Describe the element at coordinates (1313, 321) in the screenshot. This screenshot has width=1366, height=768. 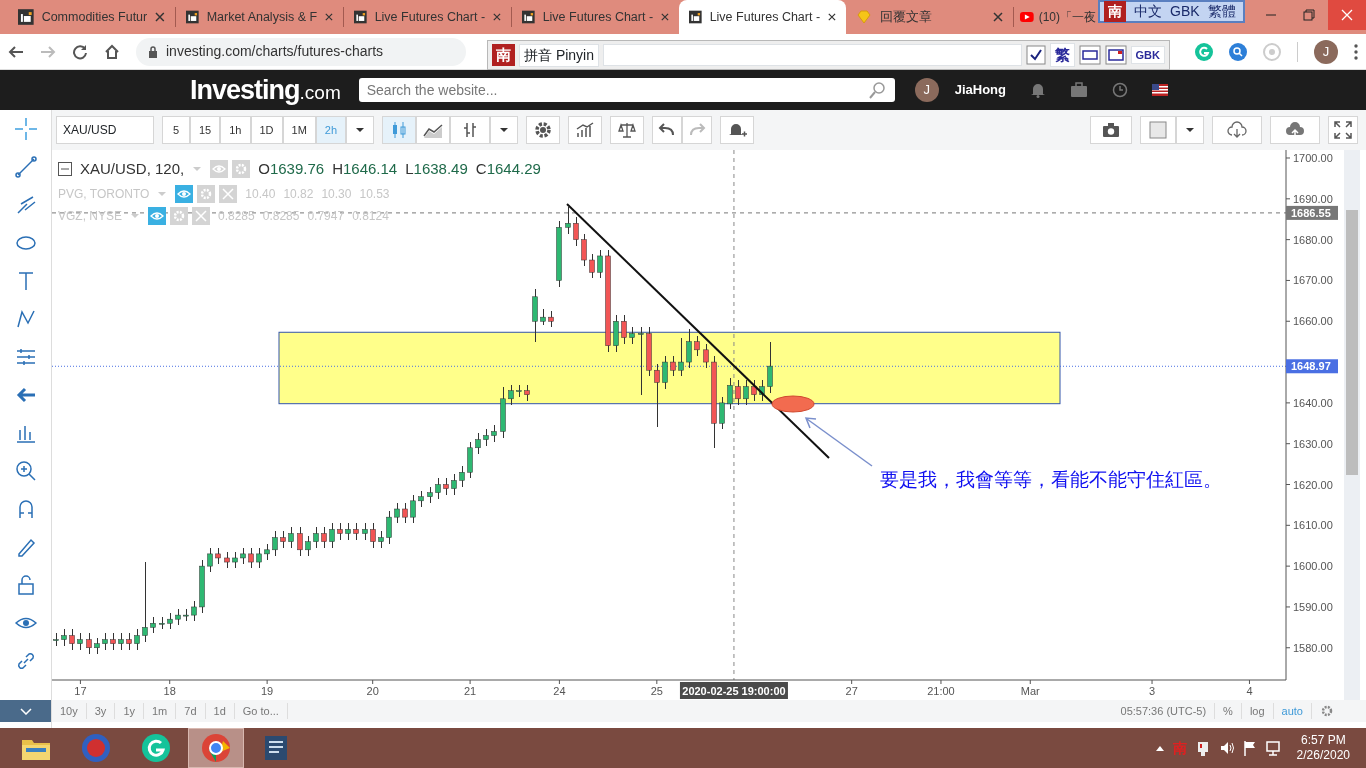
I see `price-tick-label: 1660.00` at that location.